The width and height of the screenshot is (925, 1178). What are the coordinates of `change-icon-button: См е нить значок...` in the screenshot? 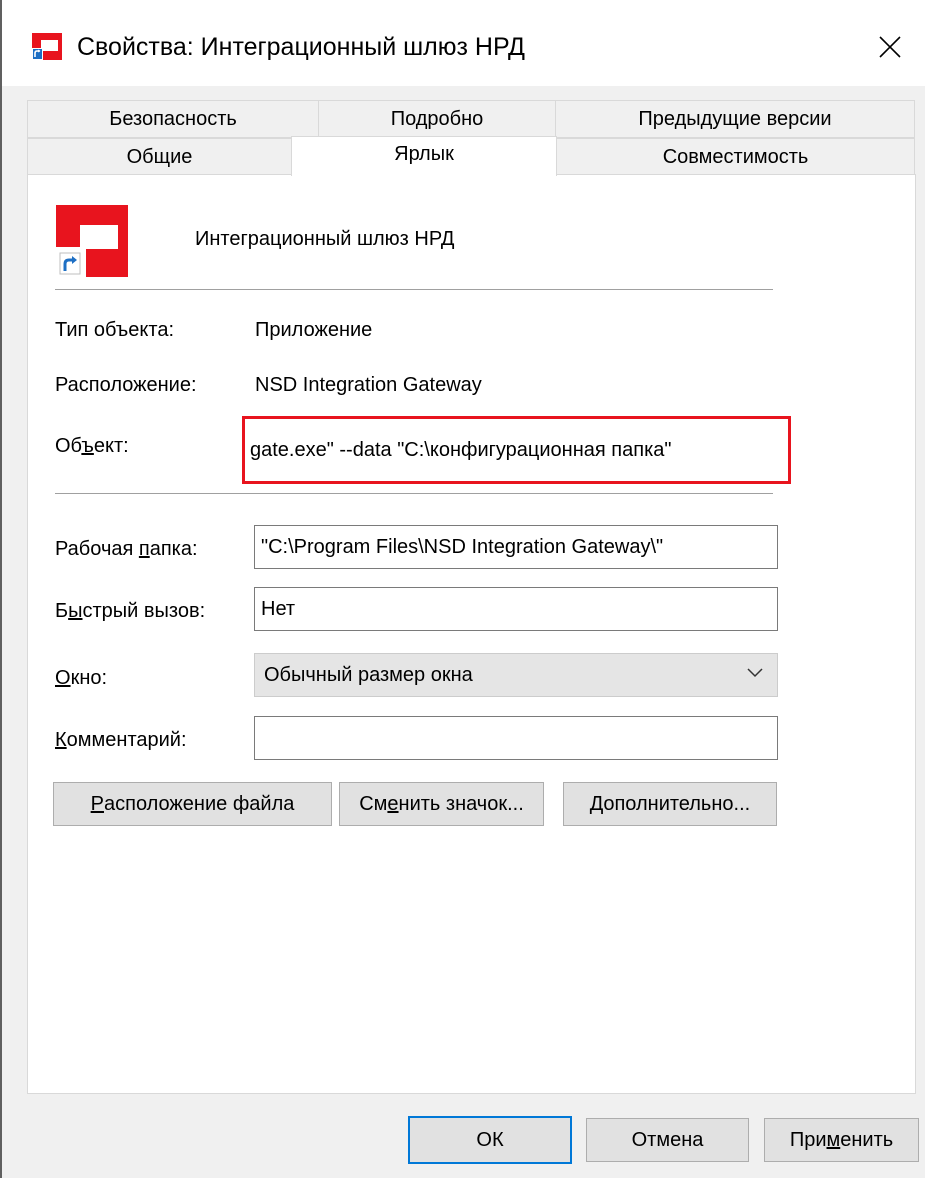 It's located at (441, 804).